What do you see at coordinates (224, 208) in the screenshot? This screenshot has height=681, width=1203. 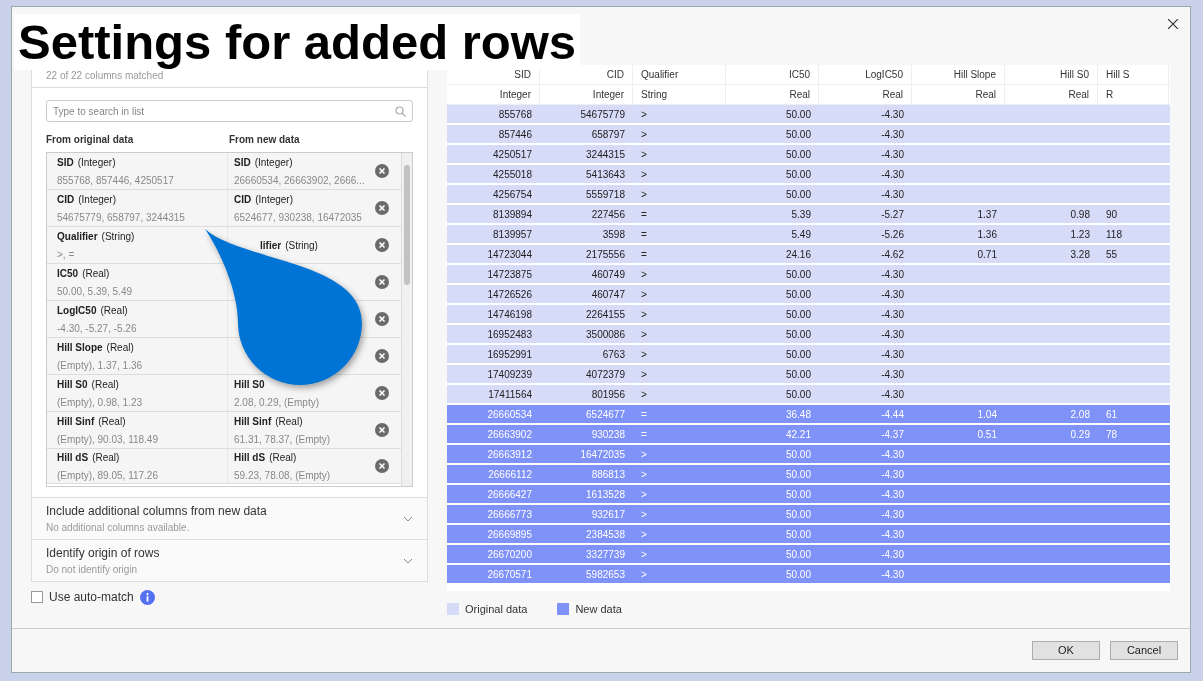 I see `mapping-row: CID (Integer) 54675779, 658797, 3244315 CID (Integer) 6524677, 930238, 16472035` at bounding box center [224, 208].